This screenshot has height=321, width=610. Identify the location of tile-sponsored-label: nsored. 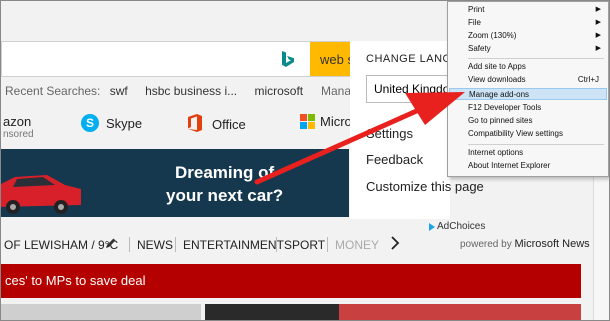
(18, 134).